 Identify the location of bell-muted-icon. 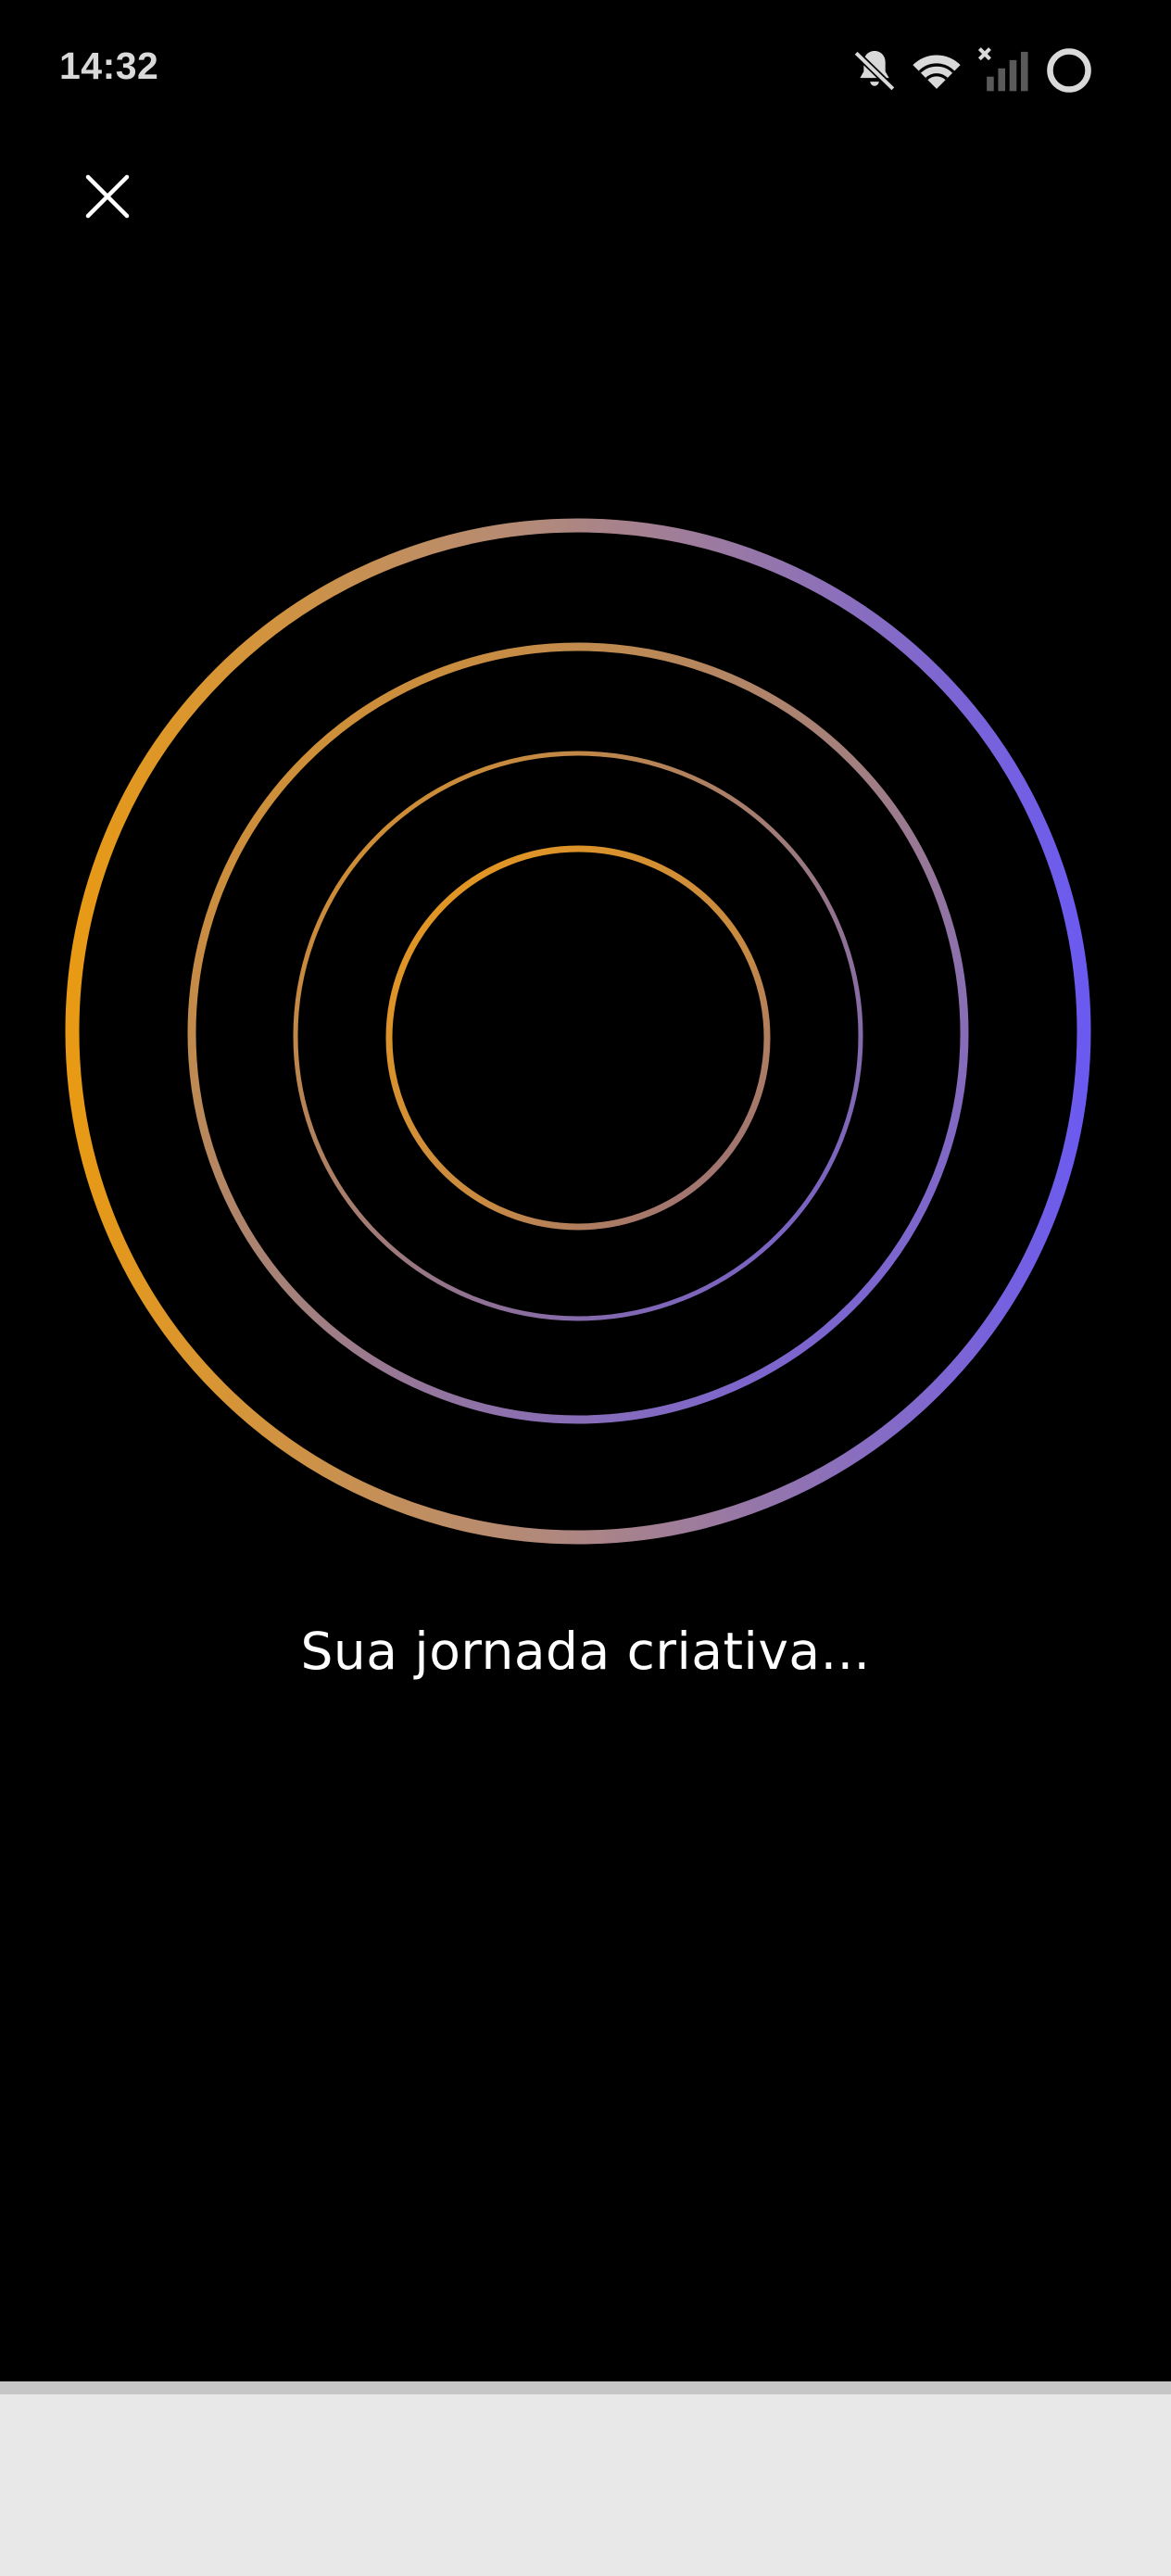
(875, 71).